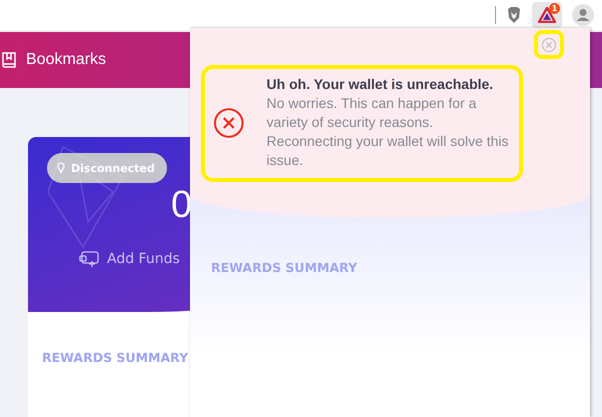 This screenshot has width=602, height=417. What do you see at coordinates (554, 8) in the screenshot?
I see `notification-badge: 1` at bounding box center [554, 8].